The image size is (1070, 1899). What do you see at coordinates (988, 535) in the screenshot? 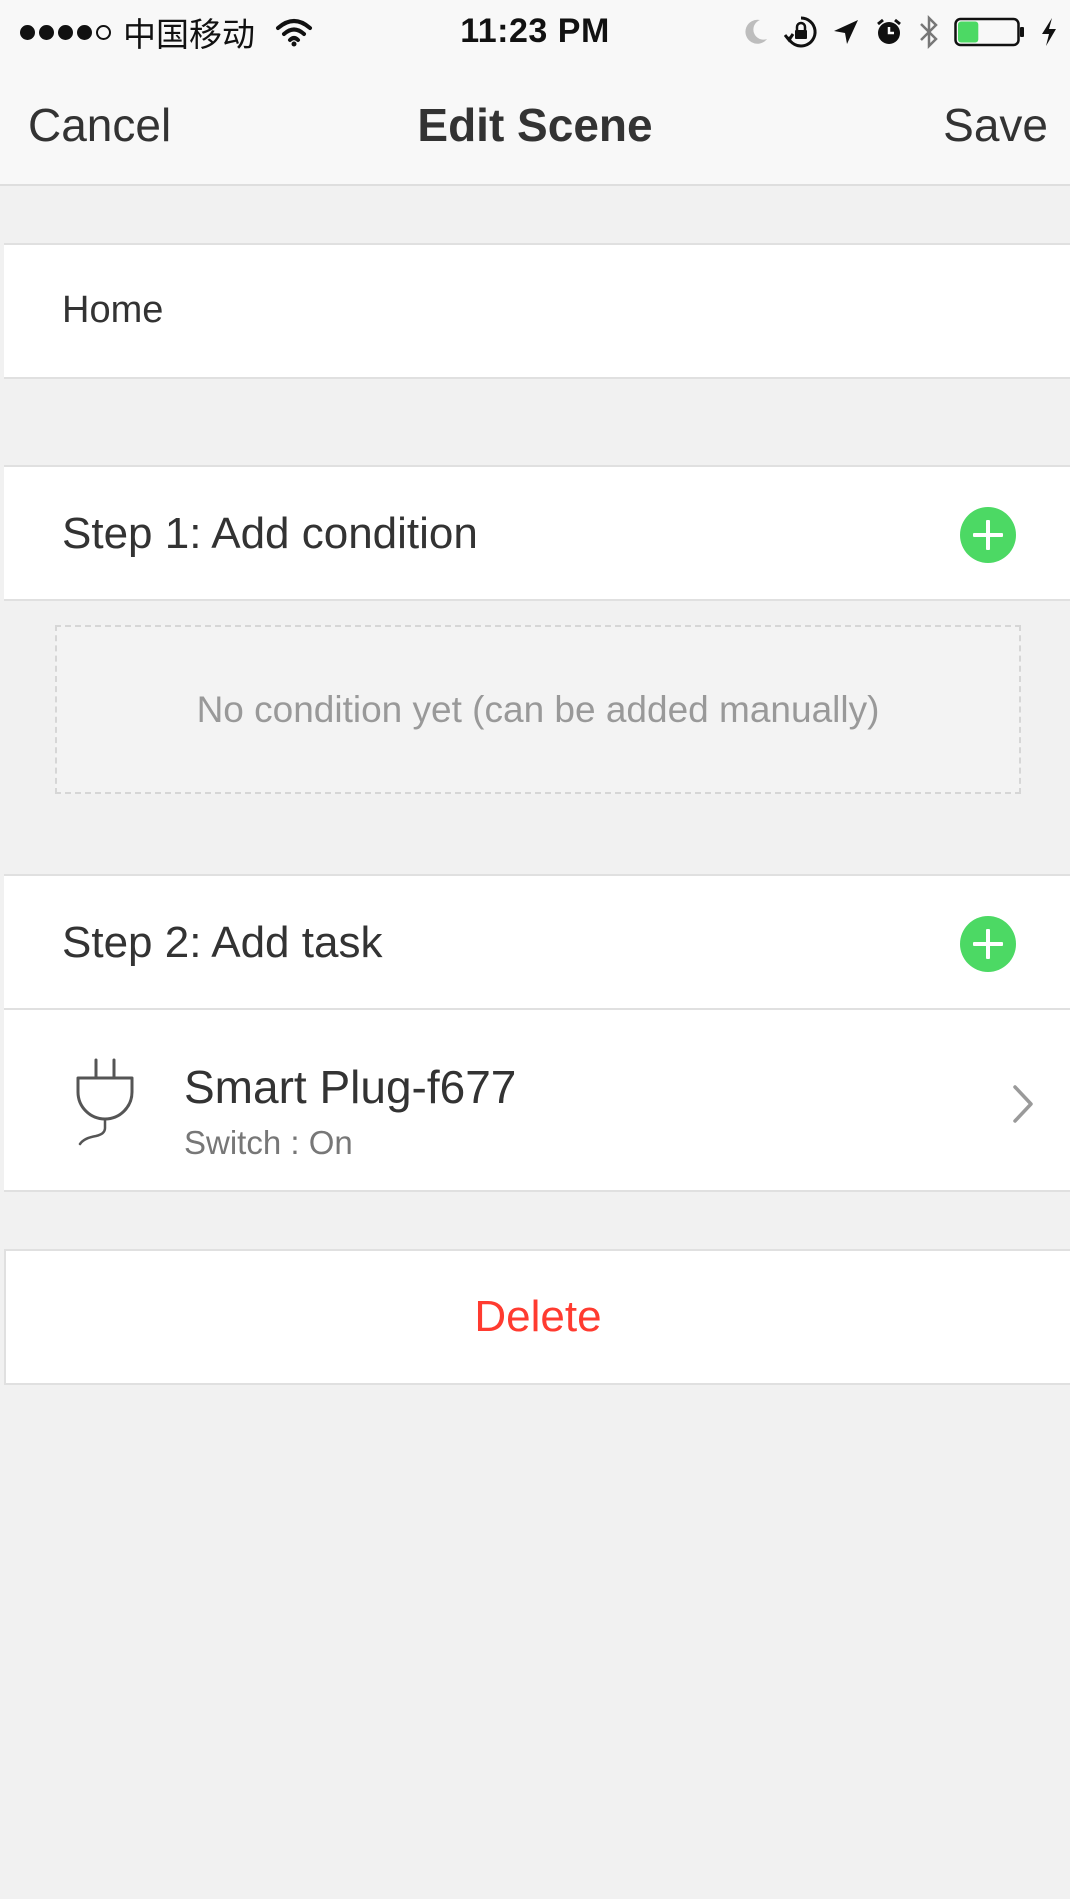
I see `add-condition-button` at bounding box center [988, 535].